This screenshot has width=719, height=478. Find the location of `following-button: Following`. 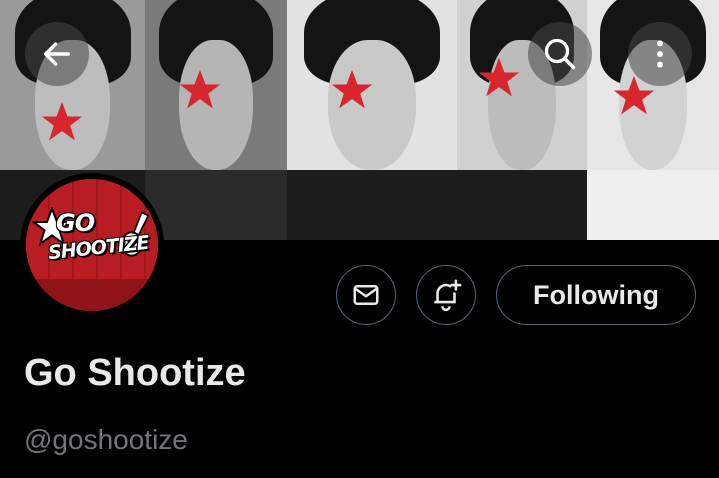

following-button: Following is located at coordinates (596, 295).